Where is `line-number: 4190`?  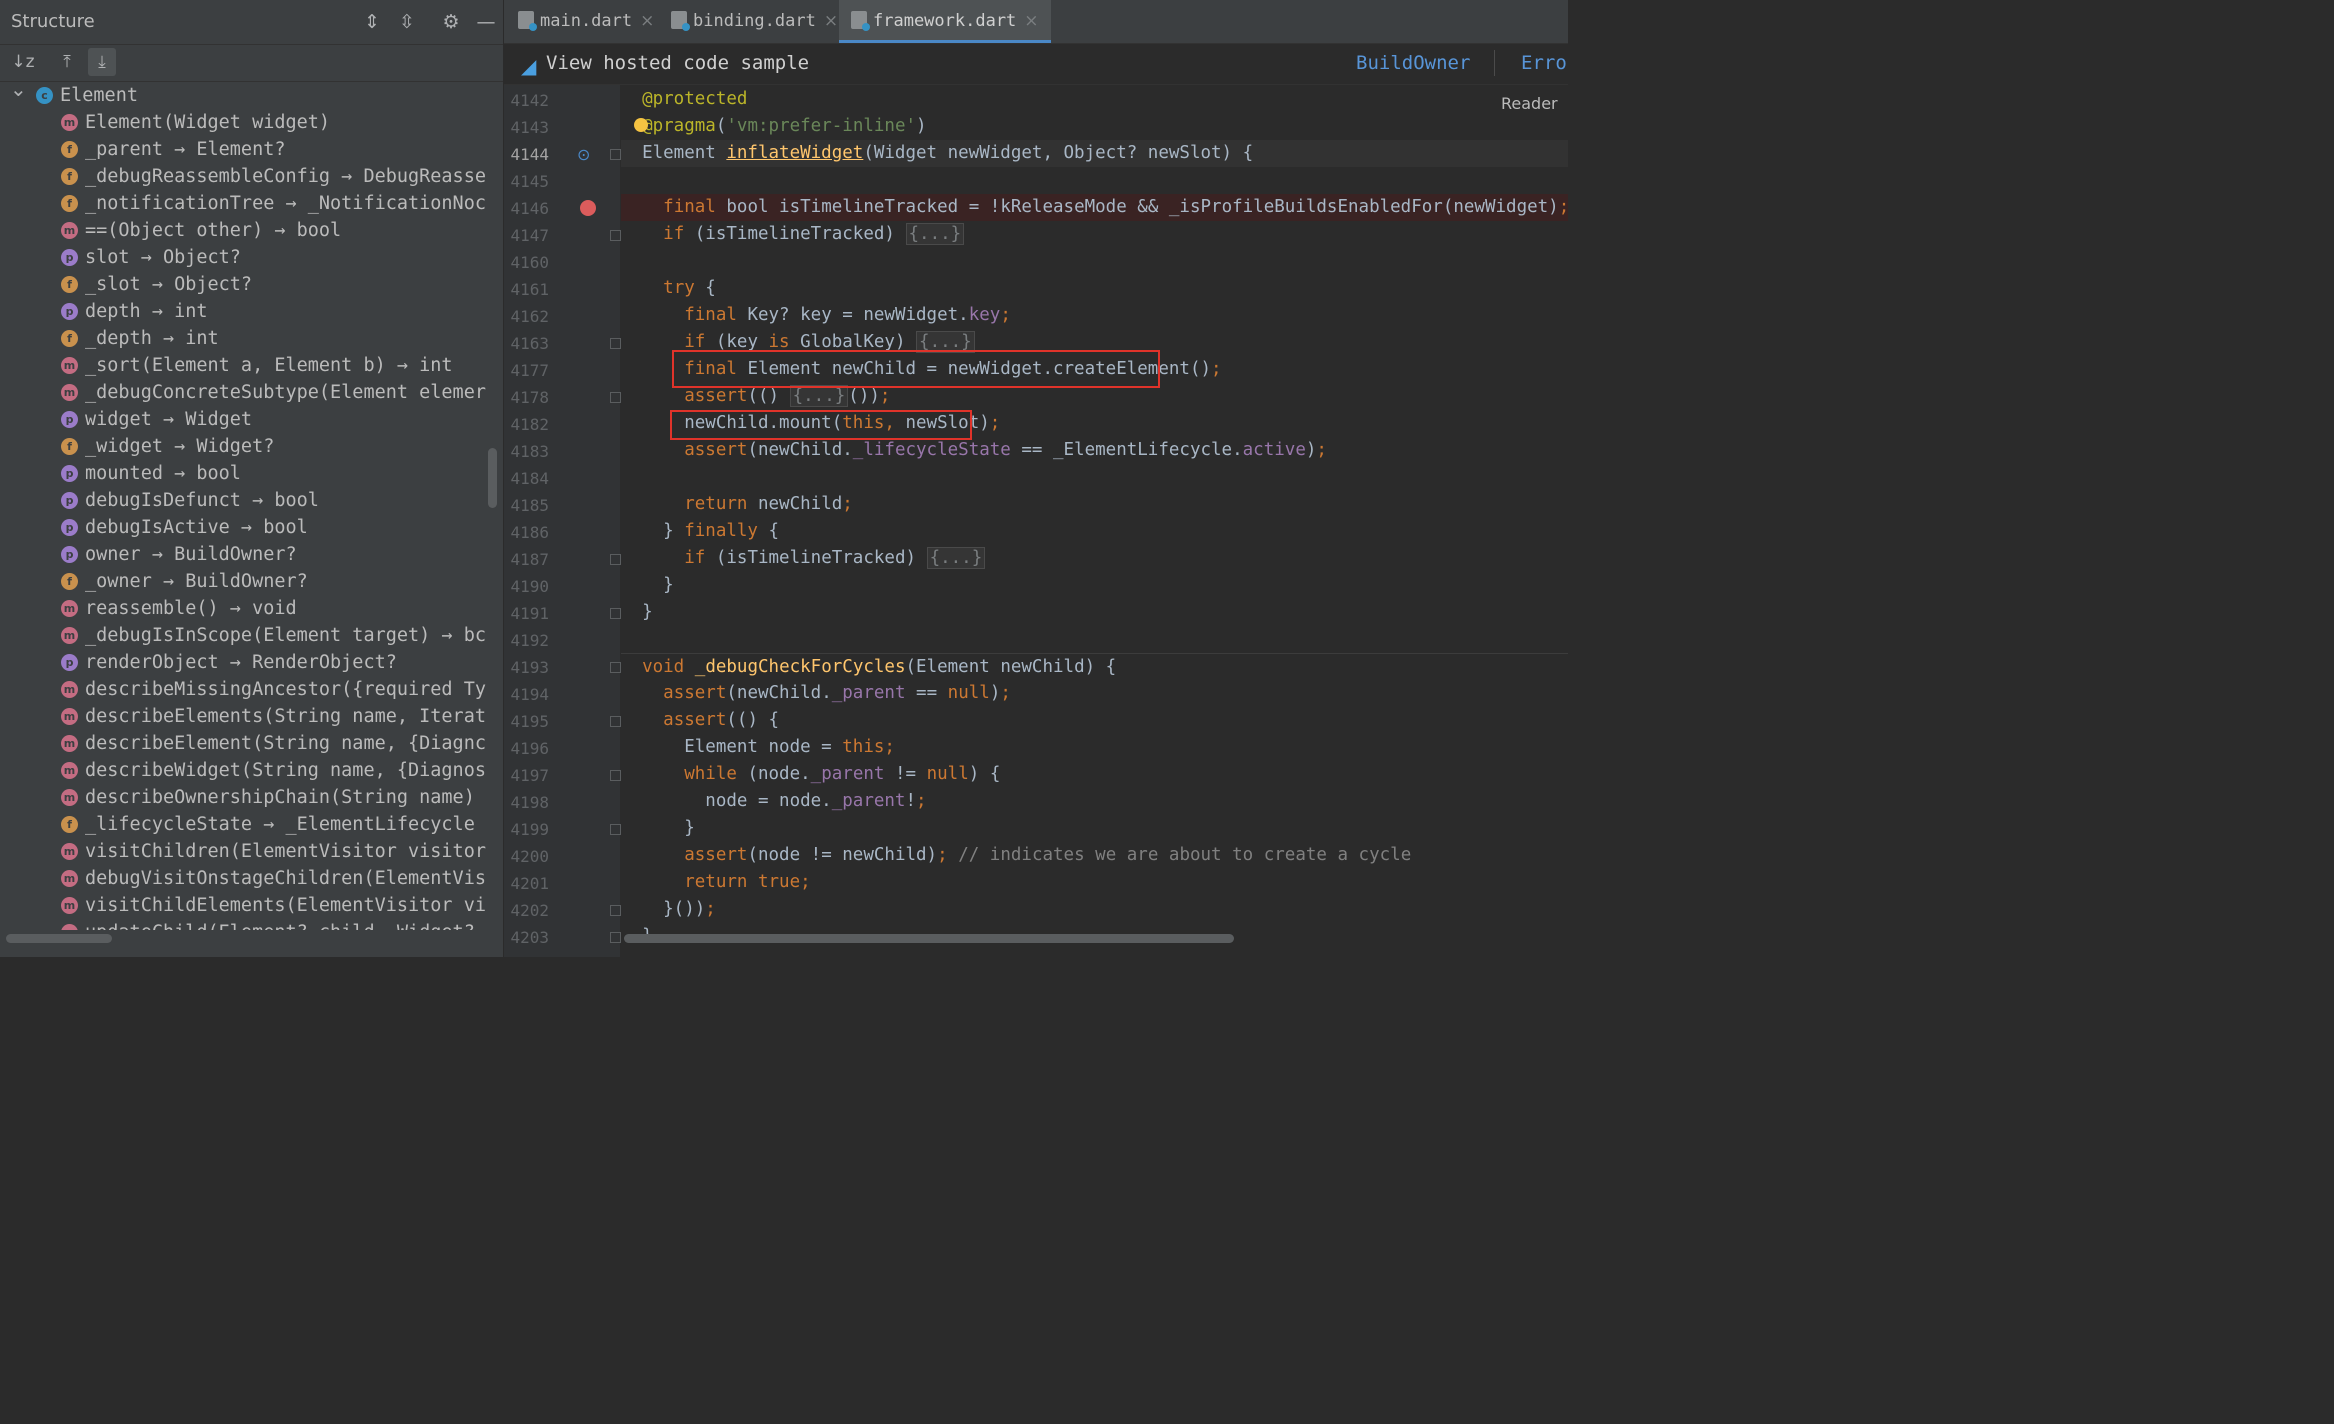
line-number: 4190 is located at coordinates (529, 586).